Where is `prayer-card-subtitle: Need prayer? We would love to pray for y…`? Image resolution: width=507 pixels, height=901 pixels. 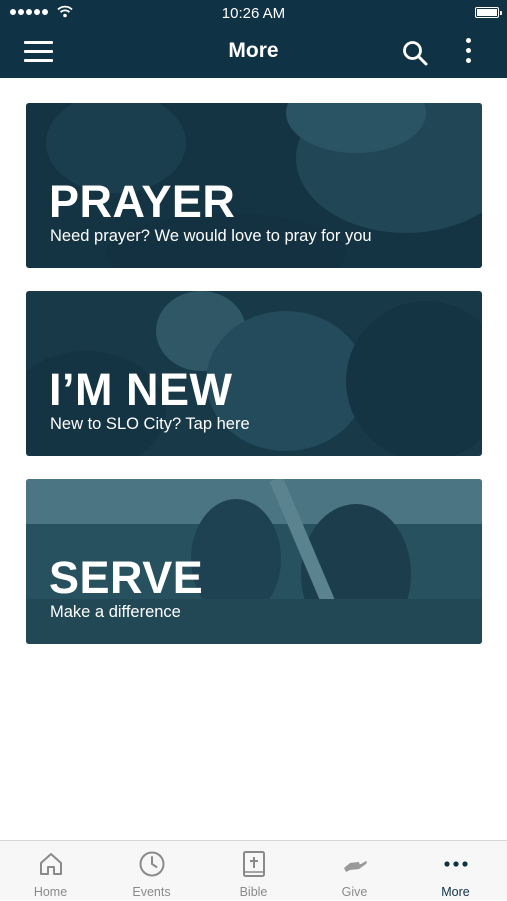
prayer-card-subtitle: Need prayer? We would love to pray for y… is located at coordinates (211, 236).